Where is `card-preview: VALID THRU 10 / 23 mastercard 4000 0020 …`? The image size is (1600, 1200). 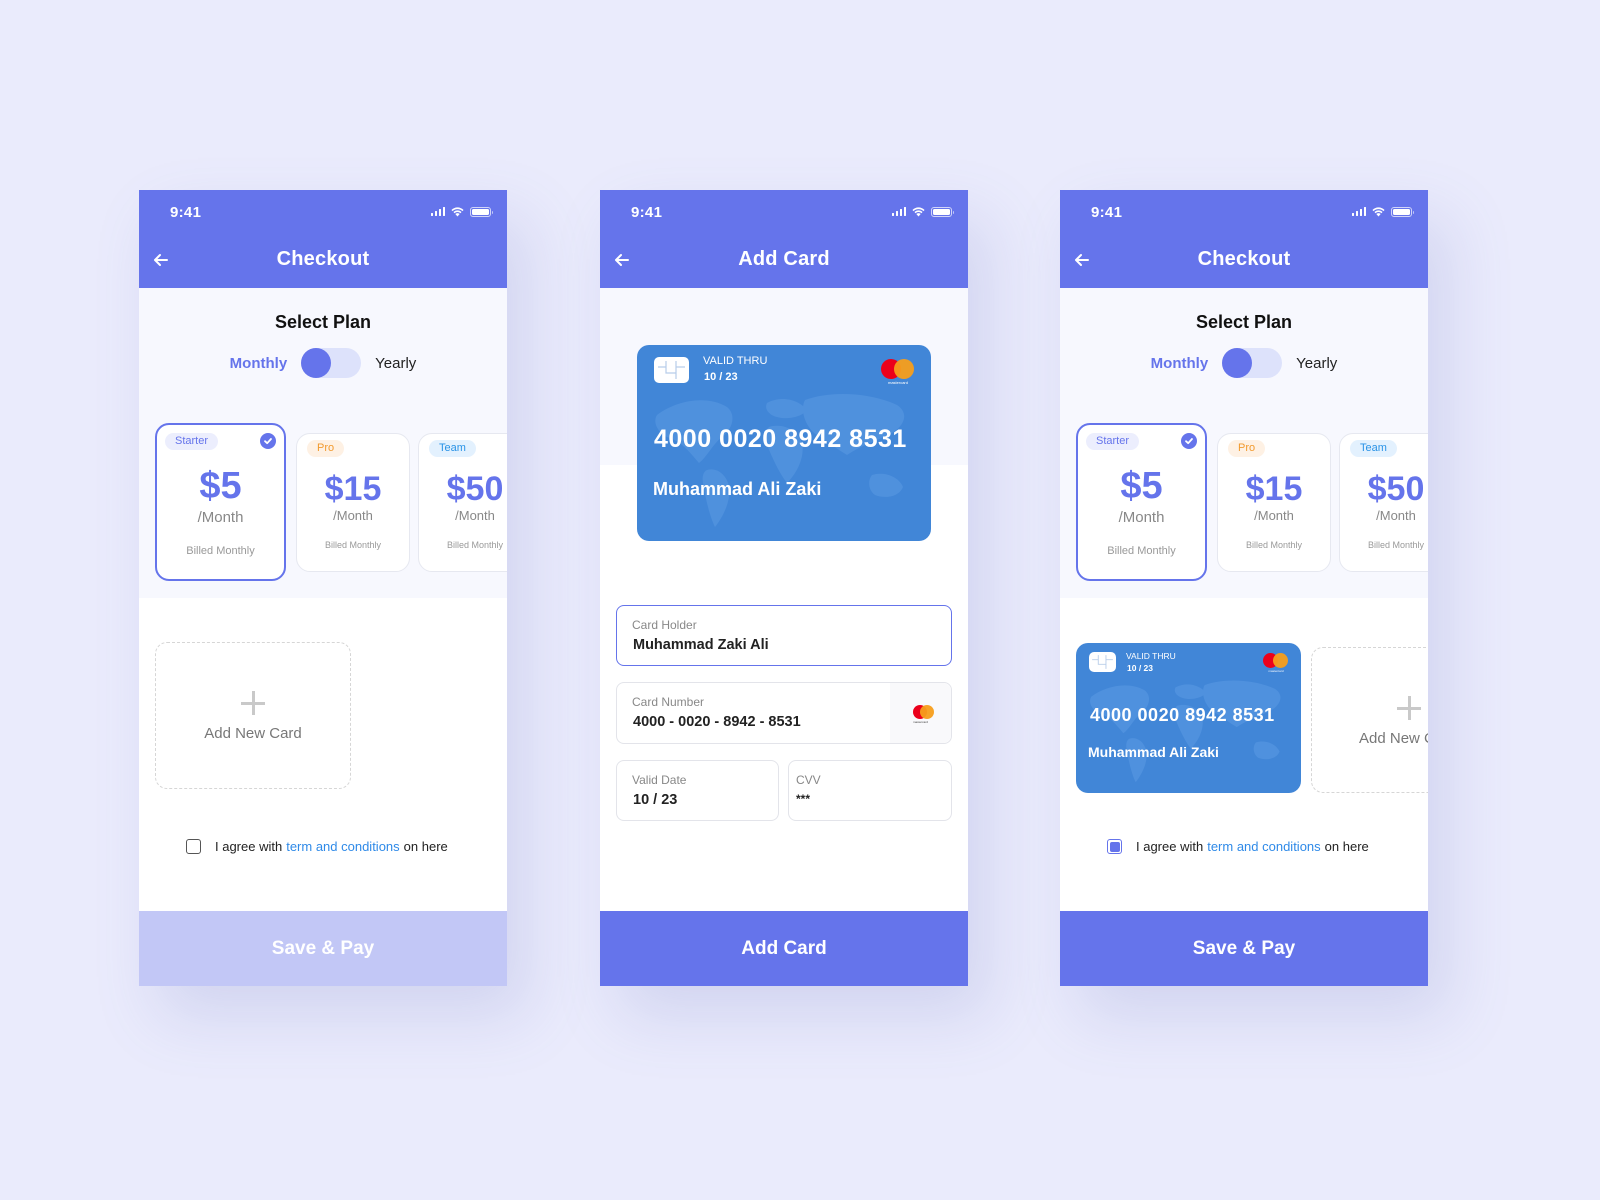 card-preview: VALID THRU 10 / 23 mastercard 4000 0020 … is located at coordinates (784, 443).